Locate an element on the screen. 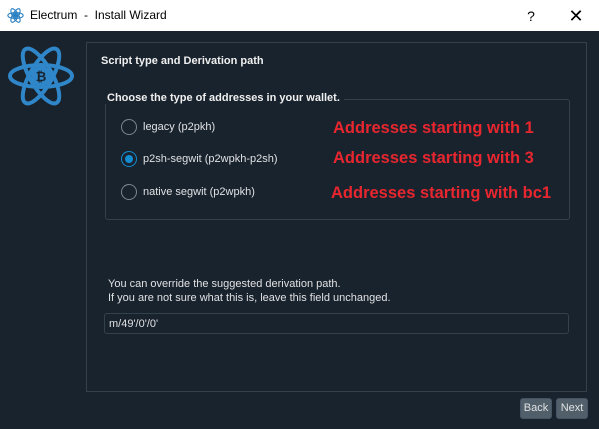 The width and height of the screenshot is (599, 429). page-title: Script type and Derivation path is located at coordinates (182, 61).